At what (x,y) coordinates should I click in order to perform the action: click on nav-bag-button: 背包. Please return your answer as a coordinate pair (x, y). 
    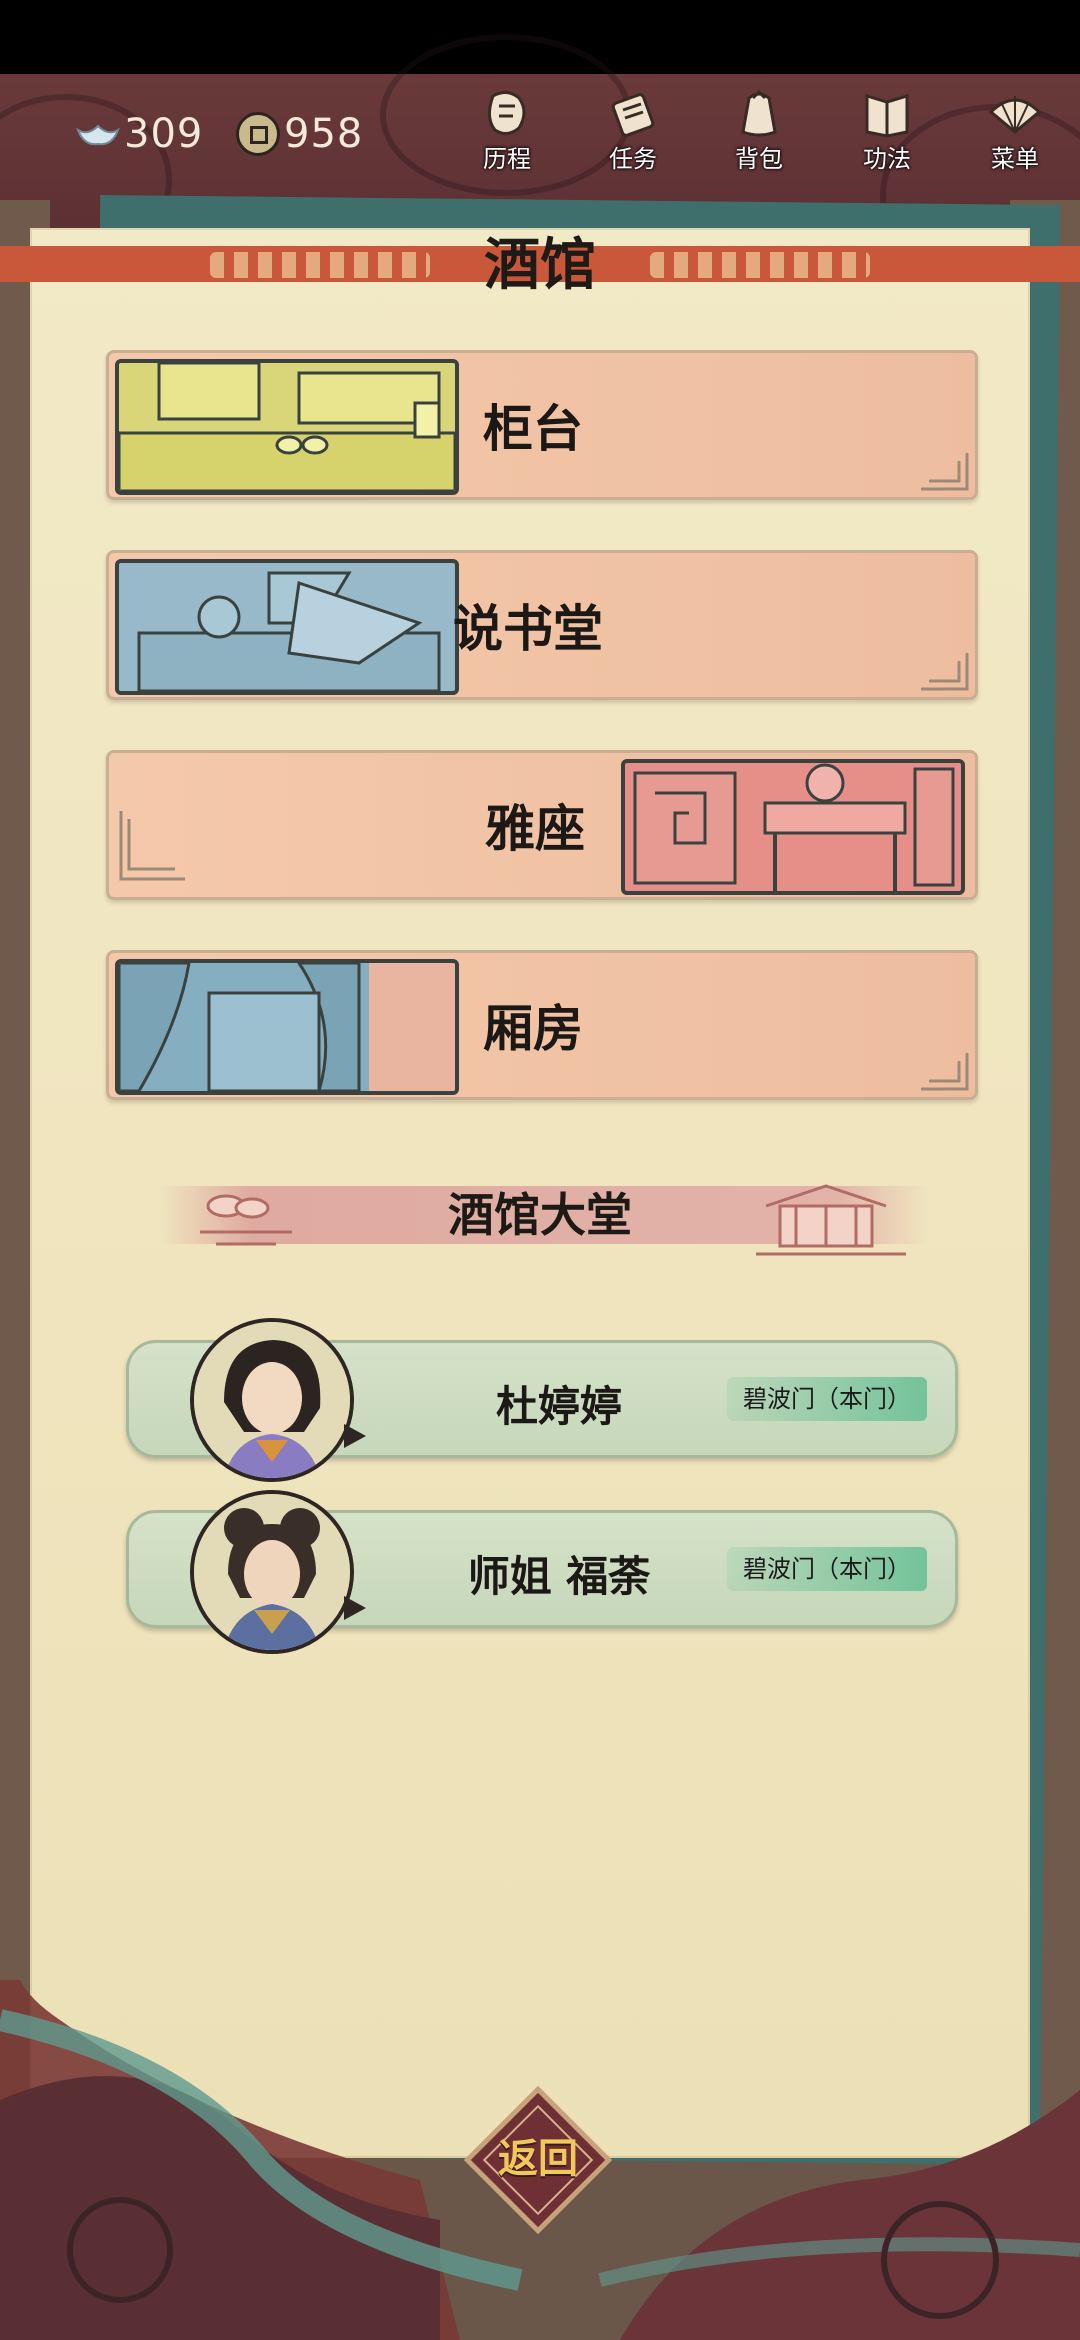
    Looking at the image, I should click on (759, 133).